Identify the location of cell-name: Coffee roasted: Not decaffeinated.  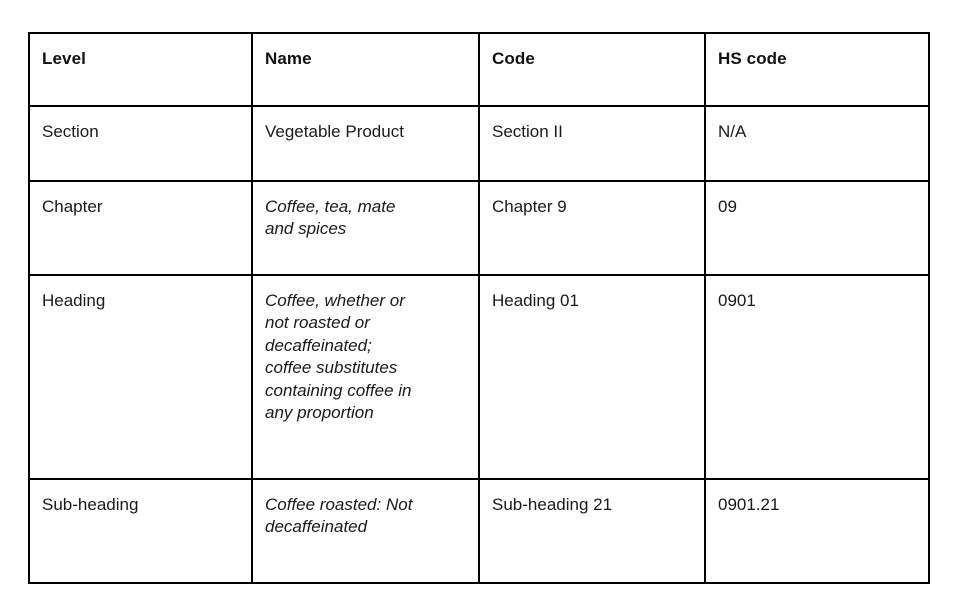
(365, 531).